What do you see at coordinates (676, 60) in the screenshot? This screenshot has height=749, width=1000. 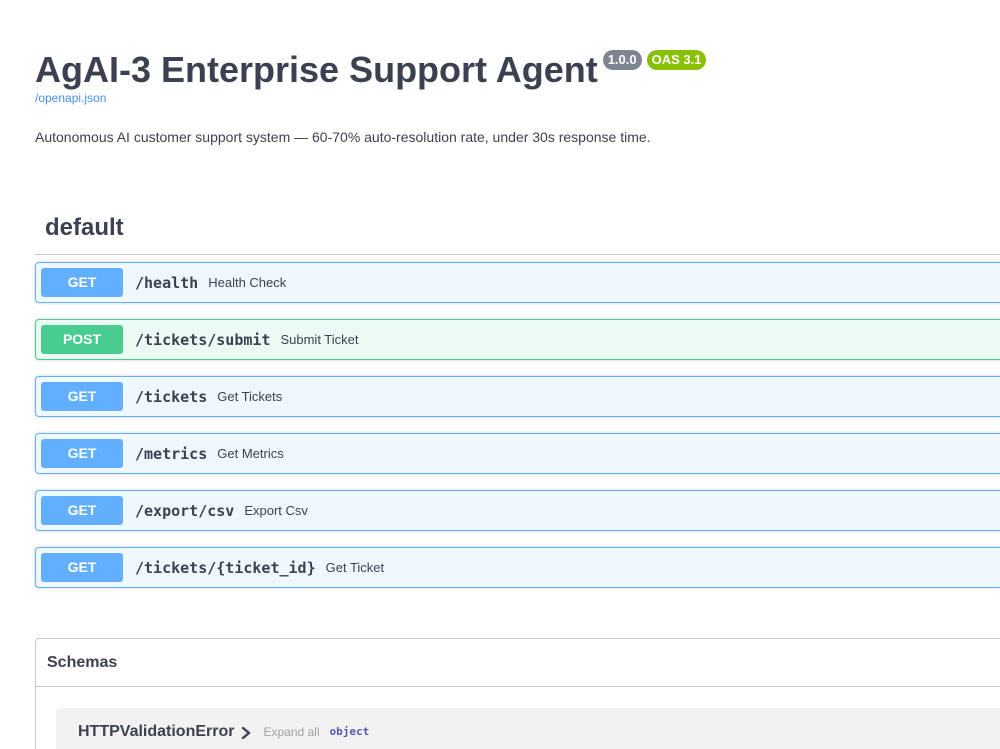 I see `oas-badge: OAS 3.1` at bounding box center [676, 60].